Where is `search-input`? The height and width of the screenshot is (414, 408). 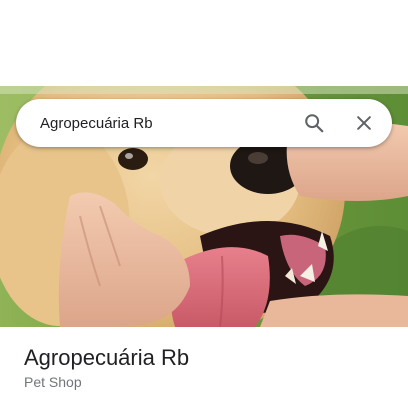
search-input is located at coordinates (165, 123).